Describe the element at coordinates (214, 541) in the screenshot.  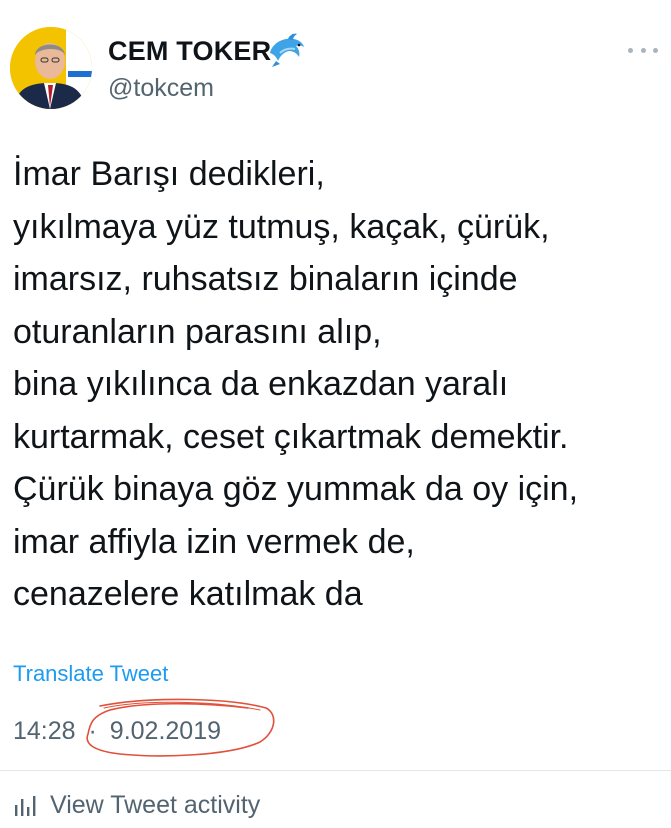
I see `tweet-line: imar affiyla izin vermek de,` at that location.